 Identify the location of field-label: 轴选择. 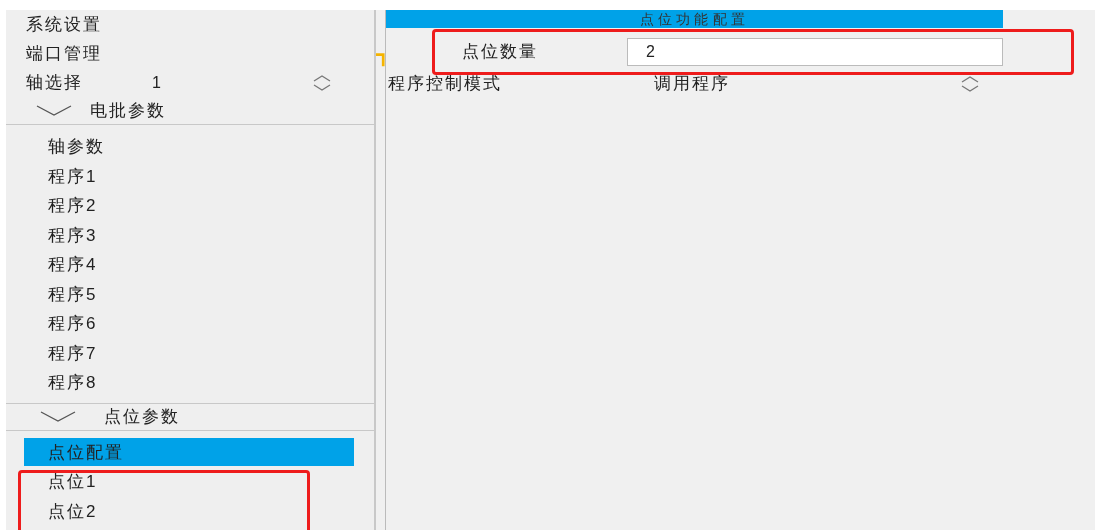
(55, 82).